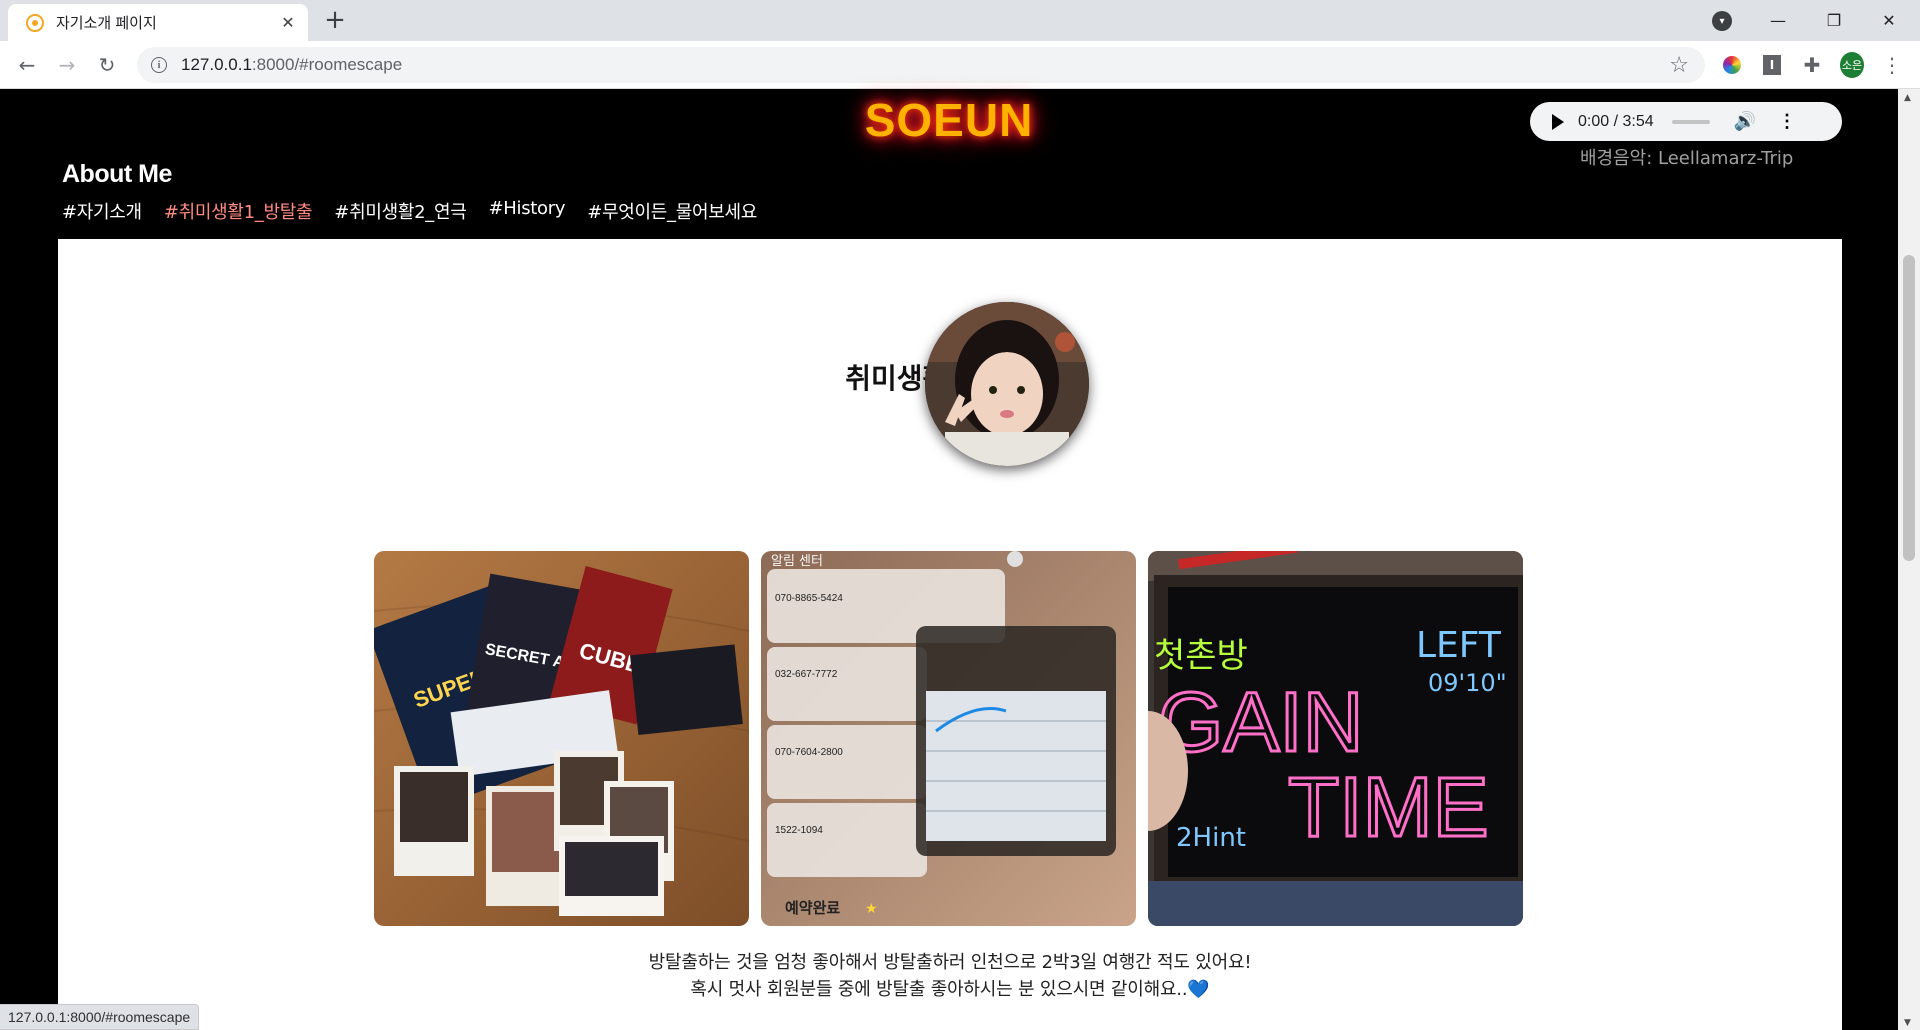  What do you see at coordinates (238, 211) in the screenshot?
I see `nav-link-roomescape: #취미생활1_방탈출` at bounding box center [238, 211].